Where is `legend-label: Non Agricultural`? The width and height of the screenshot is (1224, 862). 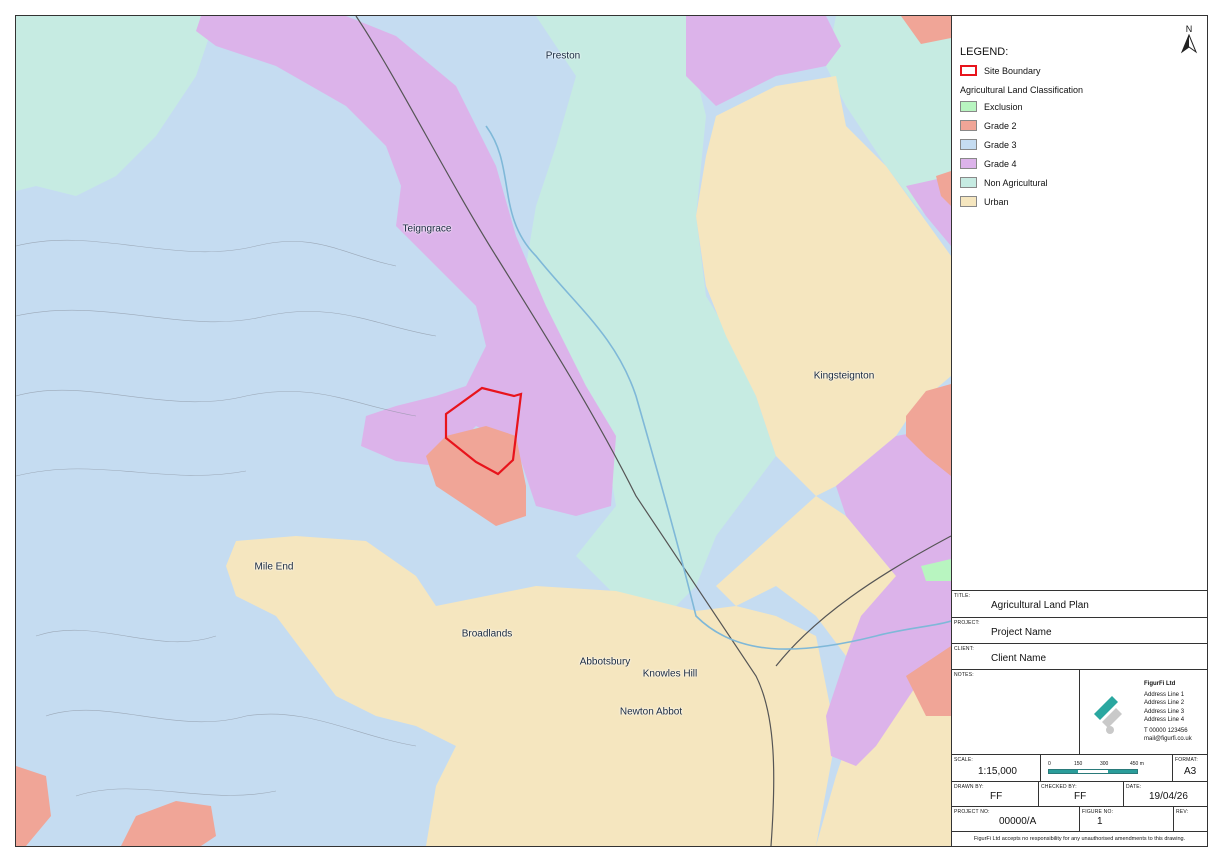
legend-label: Non Agricultural is located at coordinates (1016, 182).